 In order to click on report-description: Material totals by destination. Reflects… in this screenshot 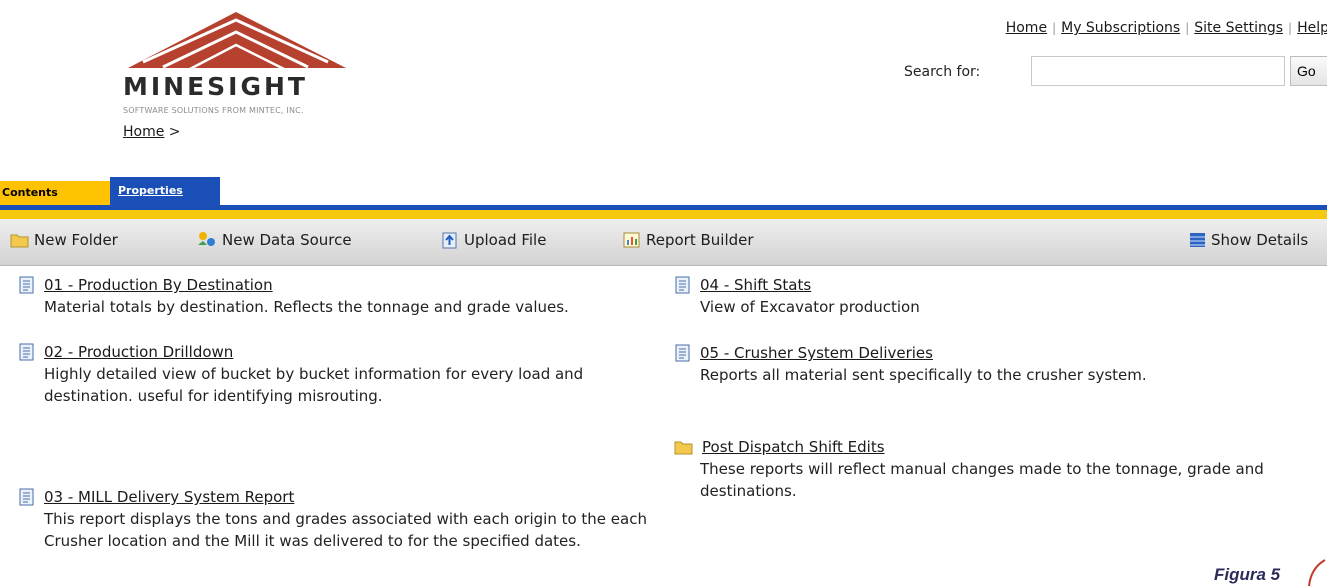, I will do `click(306, 307)`.